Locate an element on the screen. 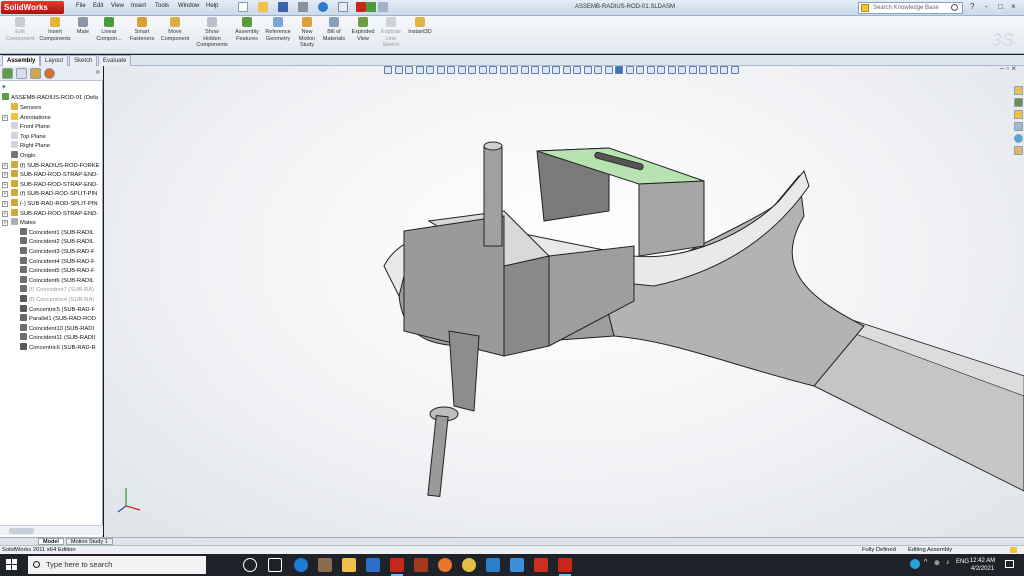 The width and height of the screenshot is (1024, 576). start-button is located at coordinates (12, 565).